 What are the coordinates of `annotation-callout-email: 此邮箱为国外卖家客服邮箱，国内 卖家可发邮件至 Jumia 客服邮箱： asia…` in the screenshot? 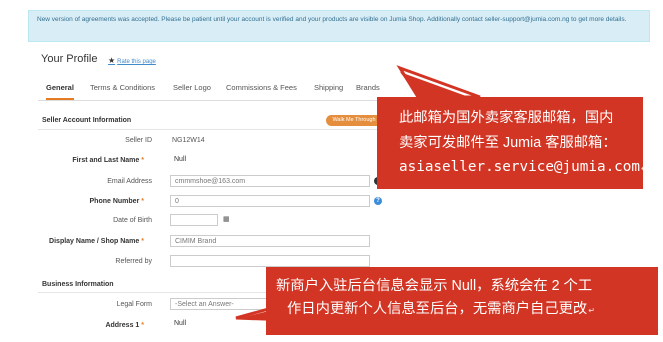 It's located at (512, 143).